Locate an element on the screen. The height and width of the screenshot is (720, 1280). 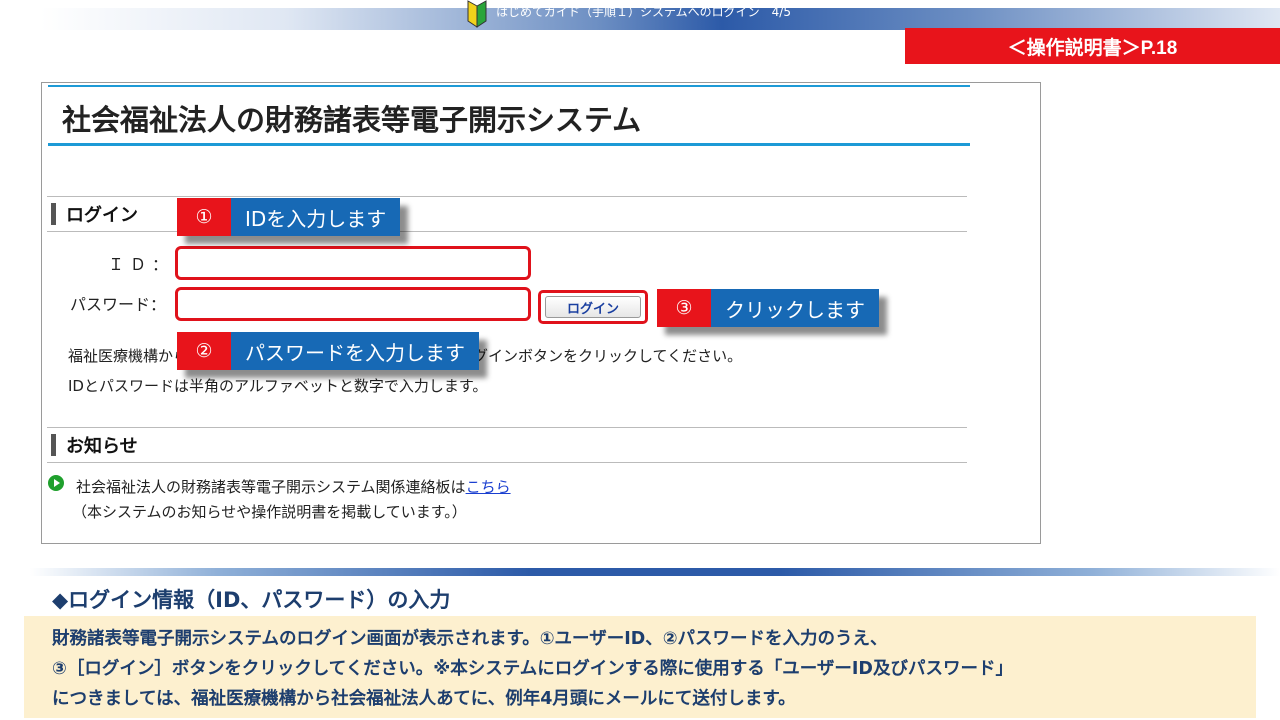
manual-reference-badge: ＜操作説明書＞P.18 is located at coordinates (1092, 46).